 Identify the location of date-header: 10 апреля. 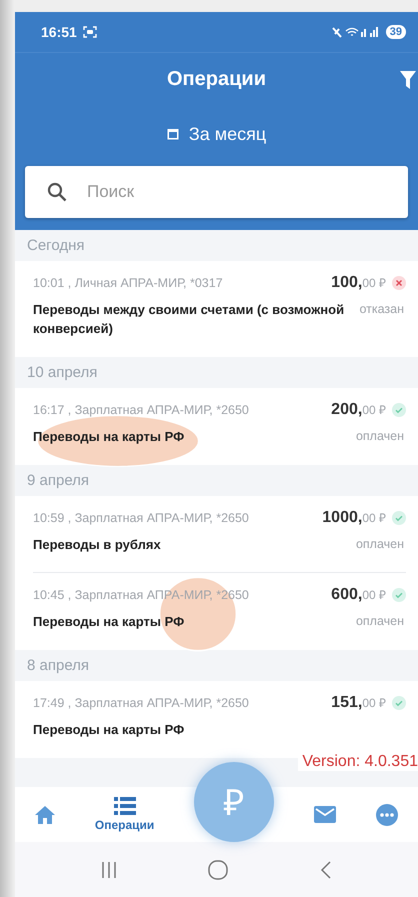
(62, 372).